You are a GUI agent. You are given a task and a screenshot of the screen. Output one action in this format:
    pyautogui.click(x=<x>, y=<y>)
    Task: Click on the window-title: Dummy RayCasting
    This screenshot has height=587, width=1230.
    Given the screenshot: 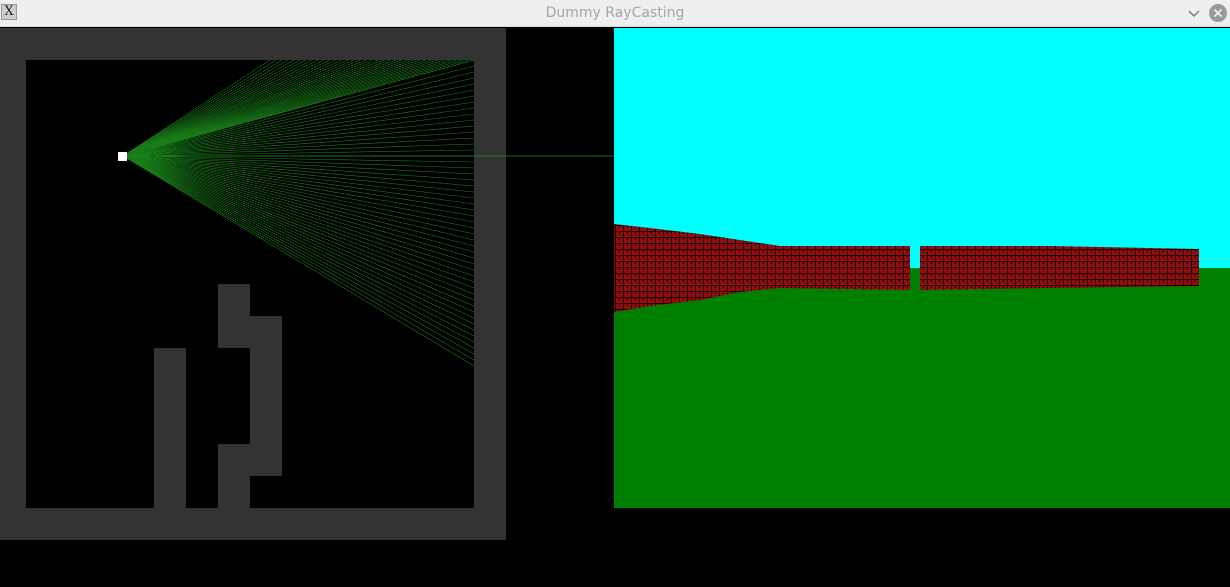 What is the action you would take?
    pyautogui.click(x=615, y=13)
    